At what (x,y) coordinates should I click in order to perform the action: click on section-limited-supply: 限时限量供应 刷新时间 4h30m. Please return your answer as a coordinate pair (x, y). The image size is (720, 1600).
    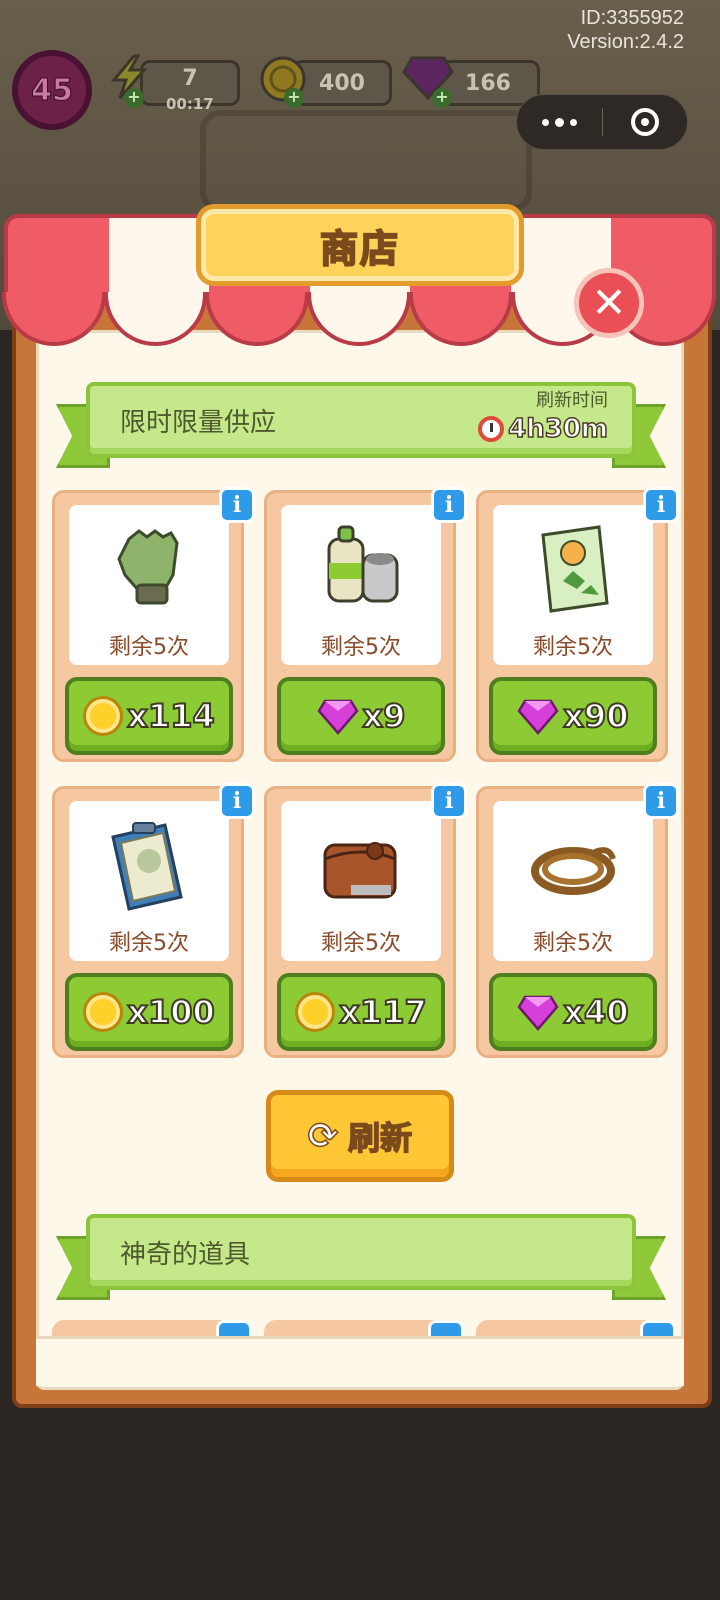
    Looking at the image, I should click on (361, 426).